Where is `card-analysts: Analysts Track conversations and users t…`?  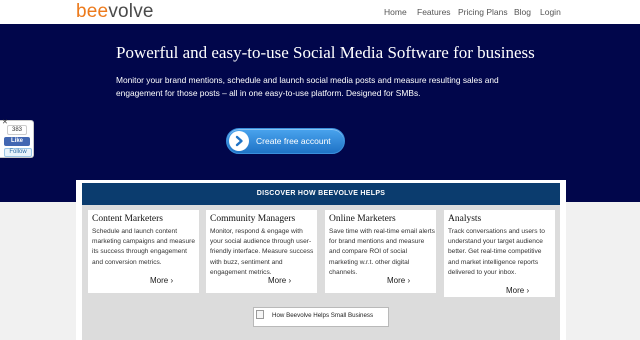
card-analysts: Analysts Track conversations and users t… is located at coordinates (499, 253).